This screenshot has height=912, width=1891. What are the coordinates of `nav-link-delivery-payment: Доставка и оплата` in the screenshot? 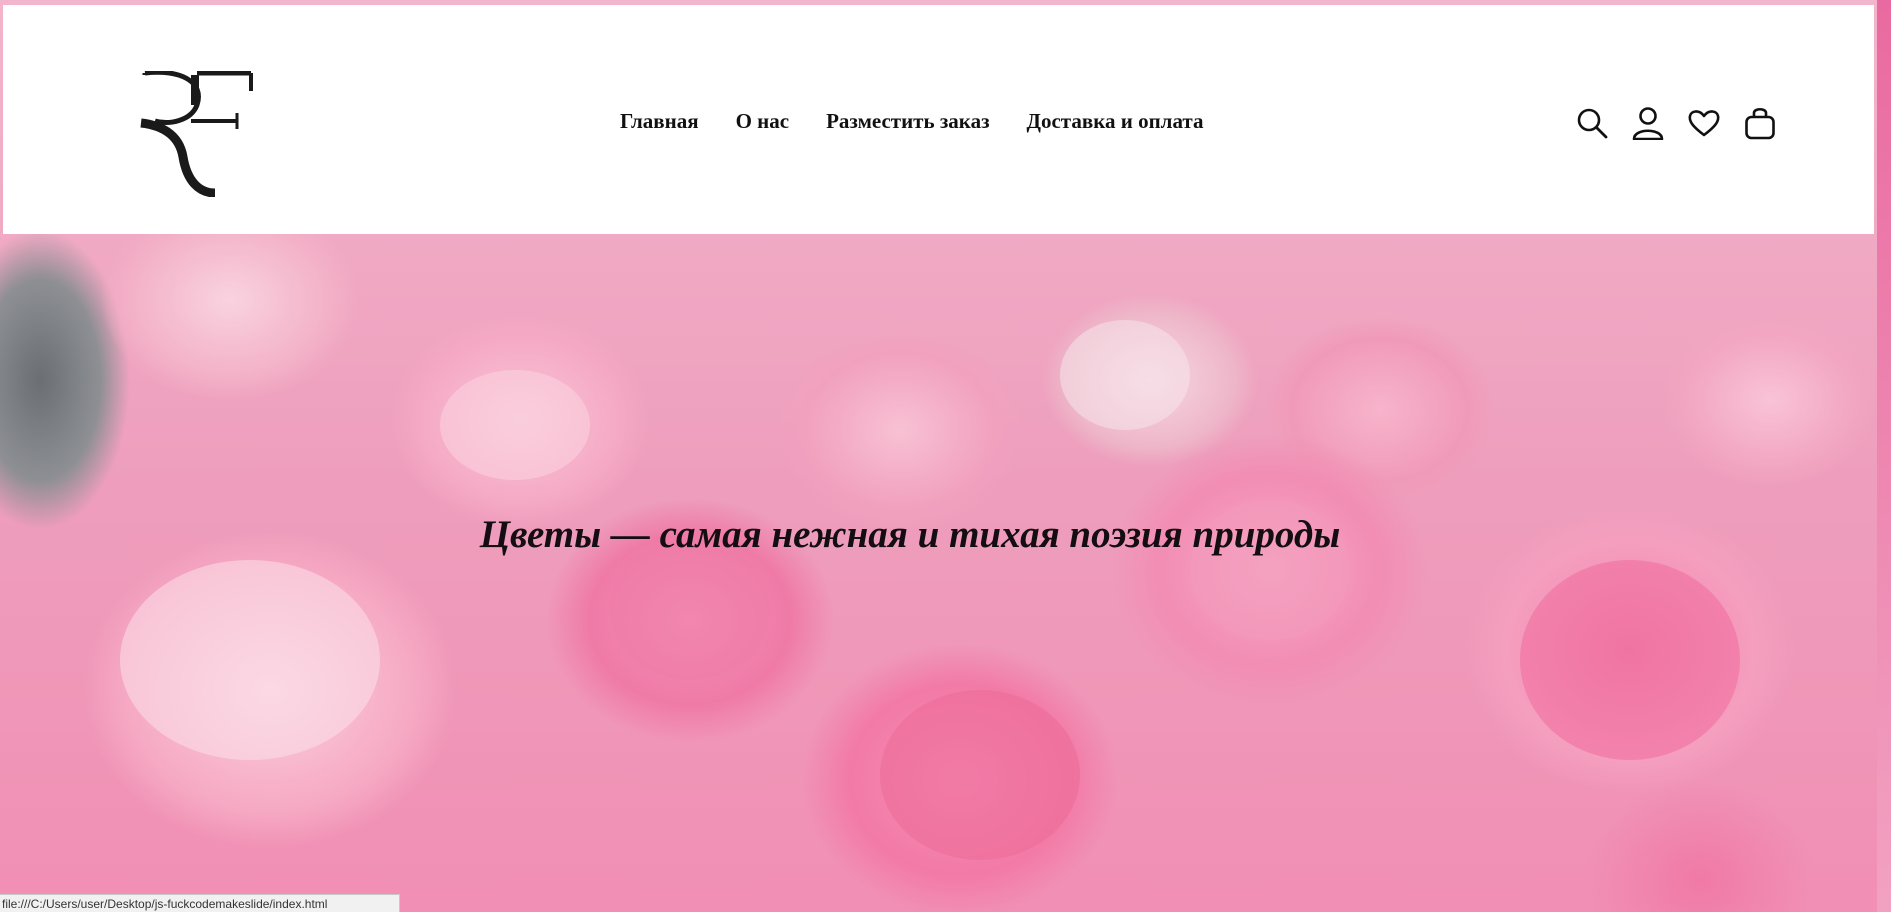 It's located at (1115, 121).